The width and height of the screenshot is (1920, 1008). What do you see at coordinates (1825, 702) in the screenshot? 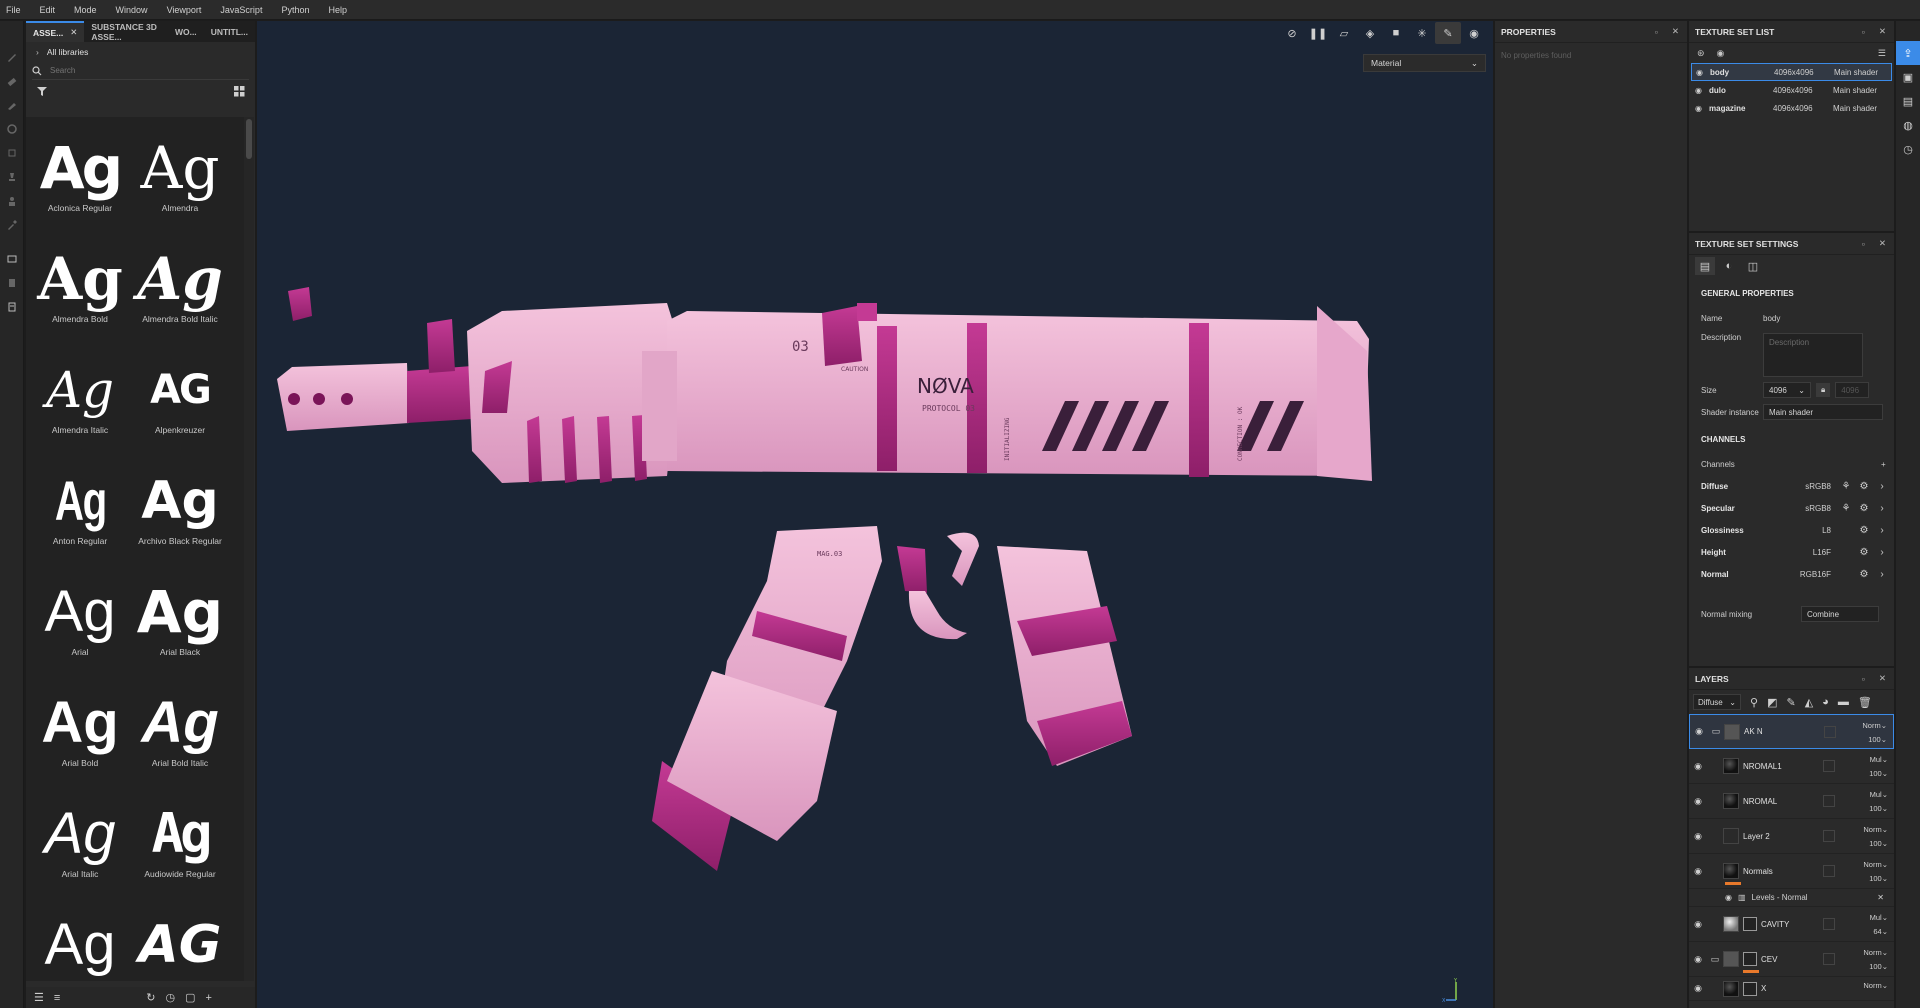
I see `material-icon: ◕` at bounding box center [1825, 702].